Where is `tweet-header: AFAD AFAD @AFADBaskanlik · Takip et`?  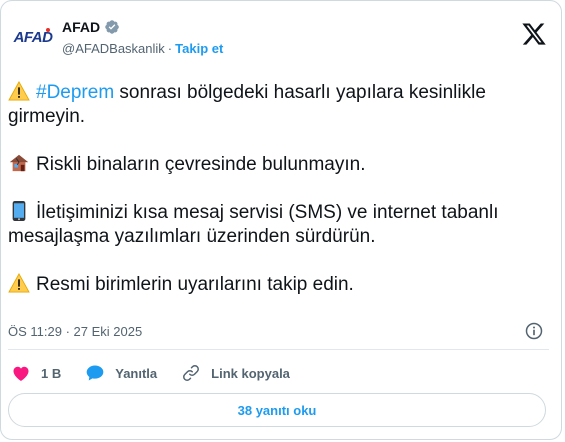
tweet-header: AFAD AFAD @AFADBaskanlik · Takip et is located at coordinates (279, 39).